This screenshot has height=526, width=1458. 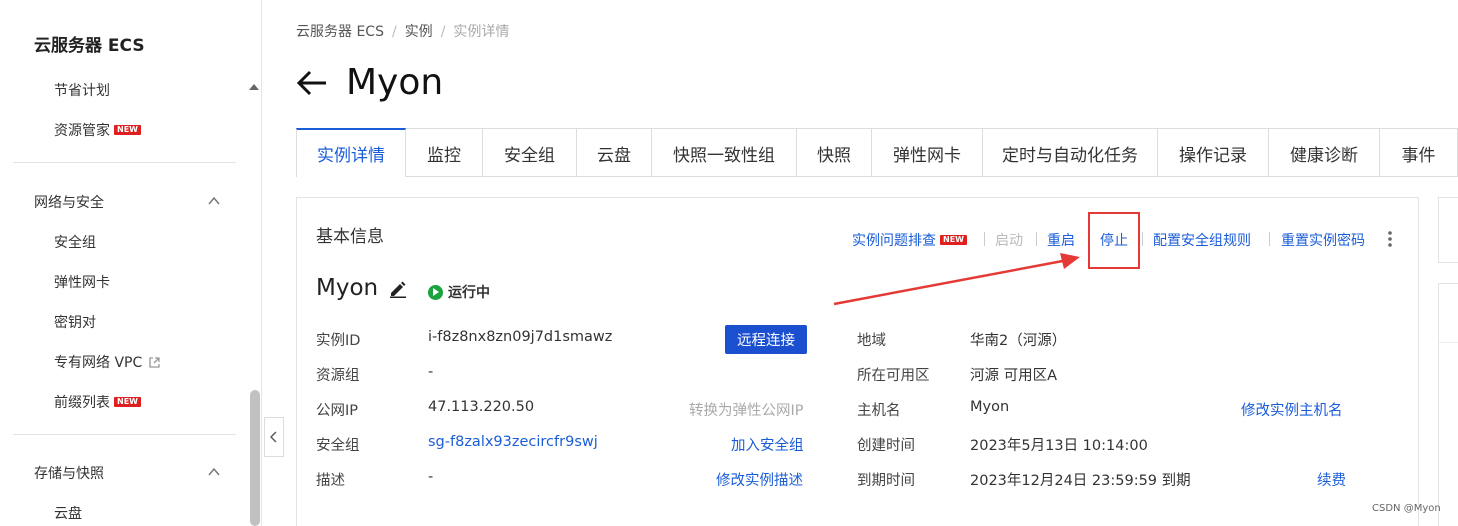 What do you see at coordinates (398, 289) in the screenshot?
I see `edit-pencil-icon` at bounding box center [398, 289].